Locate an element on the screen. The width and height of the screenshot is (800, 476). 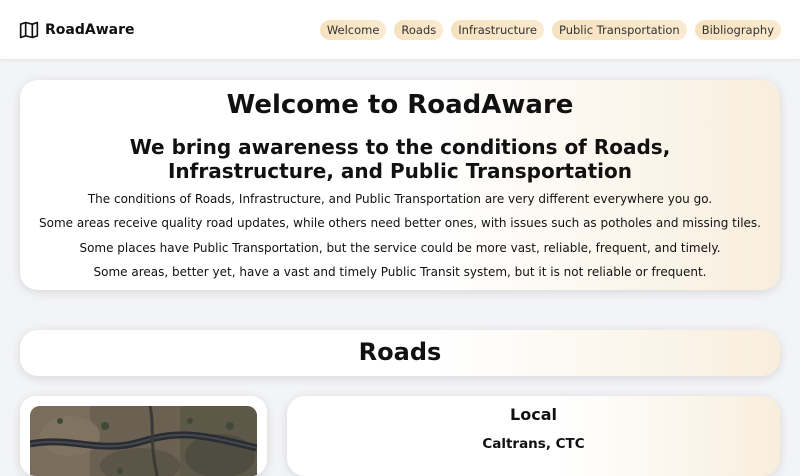
brand-logo-link: RoadAware is located at coordinates (76, 30).